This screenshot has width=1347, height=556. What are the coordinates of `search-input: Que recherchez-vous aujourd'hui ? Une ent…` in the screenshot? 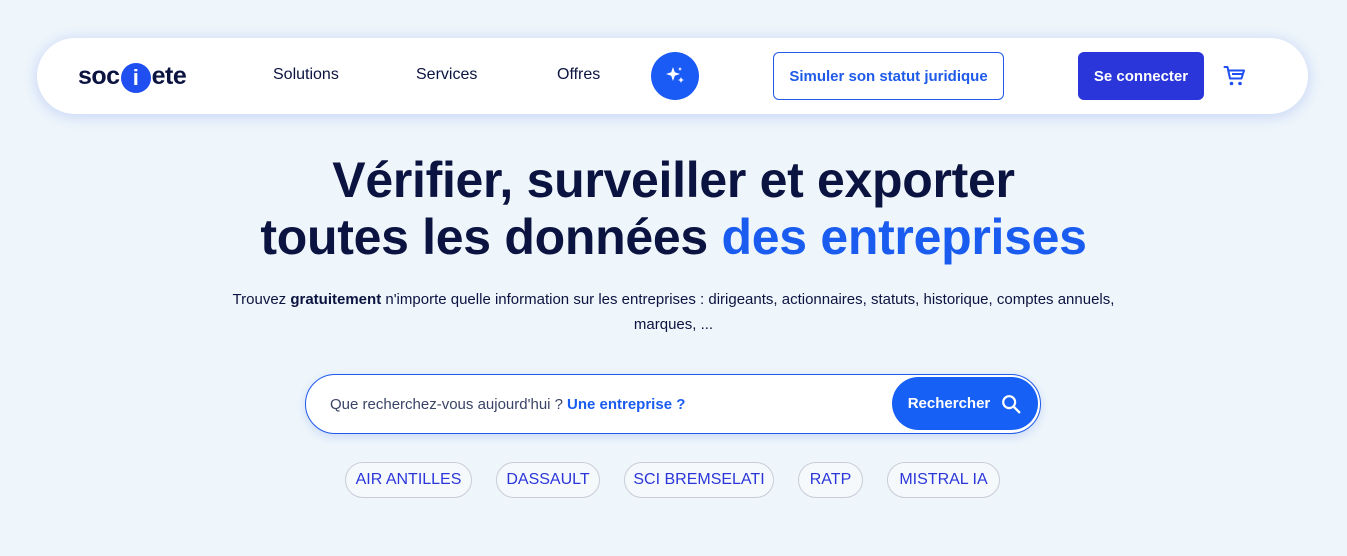 It's located at (507, 404).